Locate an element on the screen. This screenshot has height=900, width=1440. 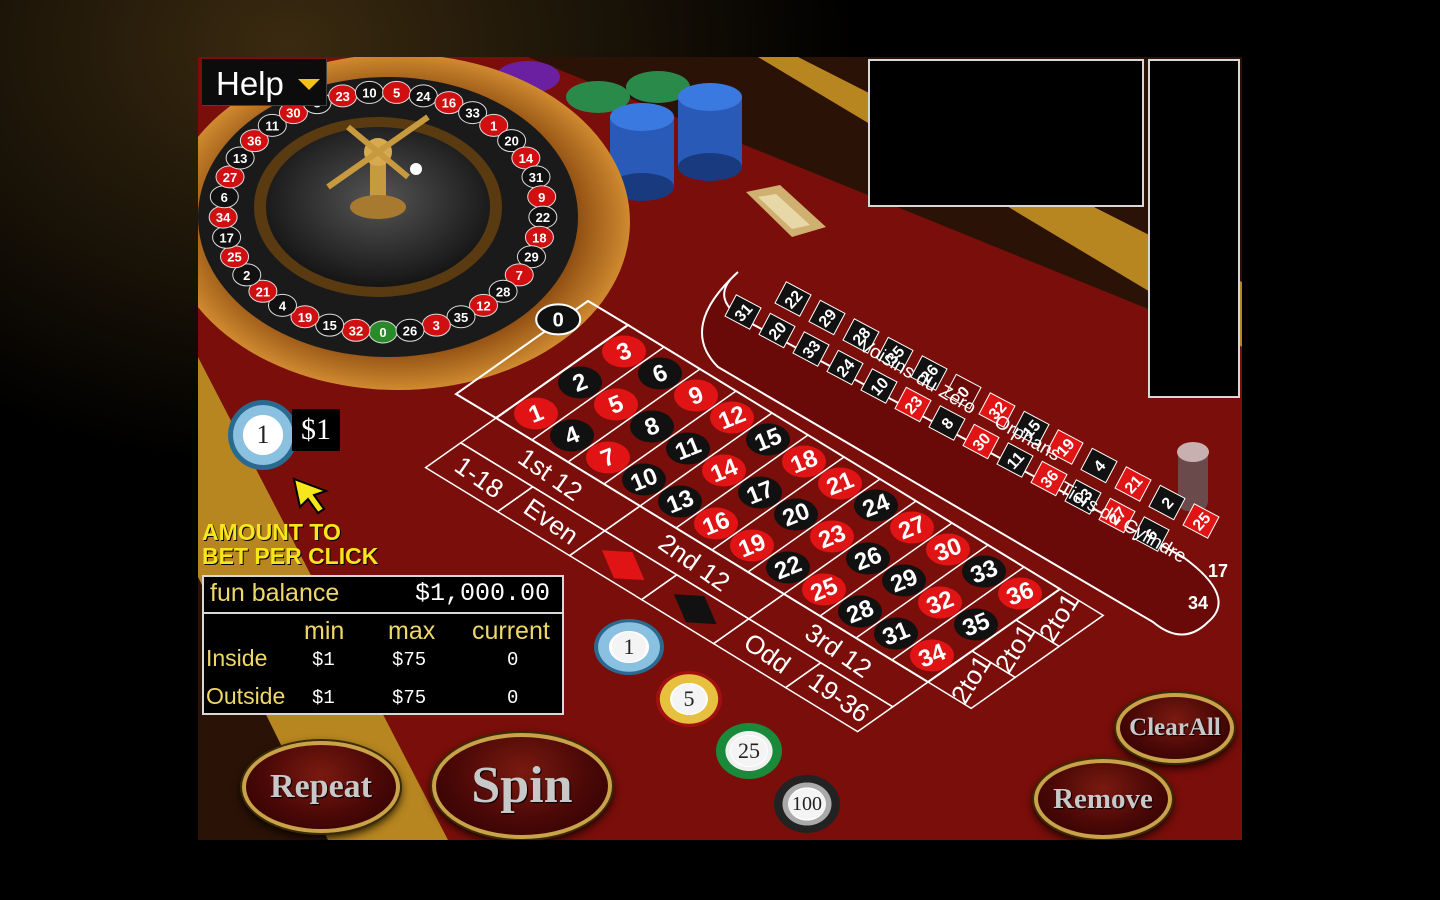
help-label: Help is located at coordinates (250, 83).